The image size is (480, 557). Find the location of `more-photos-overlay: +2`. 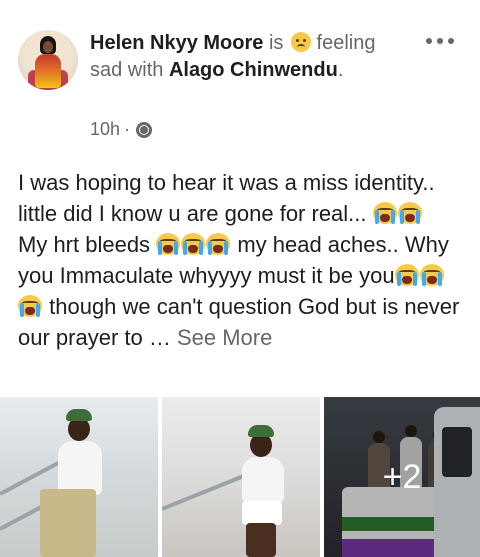

more-photos-overlay: +2 is located at coordinates (402, 477).